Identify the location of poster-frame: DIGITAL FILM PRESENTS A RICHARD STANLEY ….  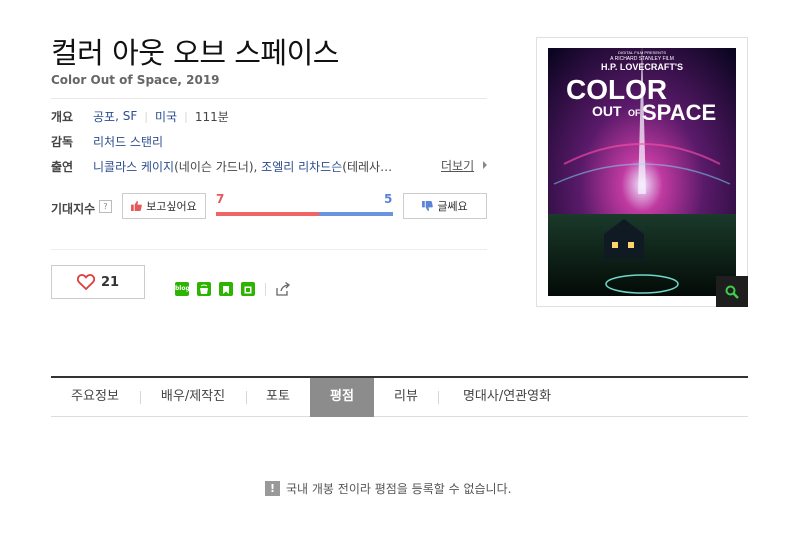
(642, 172).